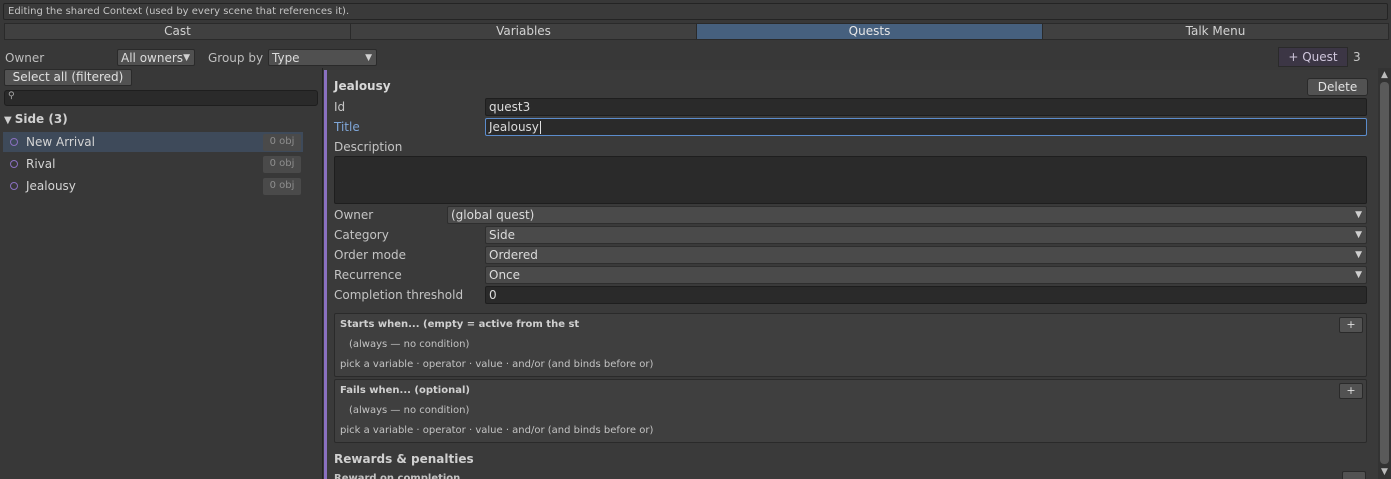 The image size is (1391, 479). Describe the element at coordinates (1337, 87) in the screenshot. I see `delete-button: Delete` at that location.